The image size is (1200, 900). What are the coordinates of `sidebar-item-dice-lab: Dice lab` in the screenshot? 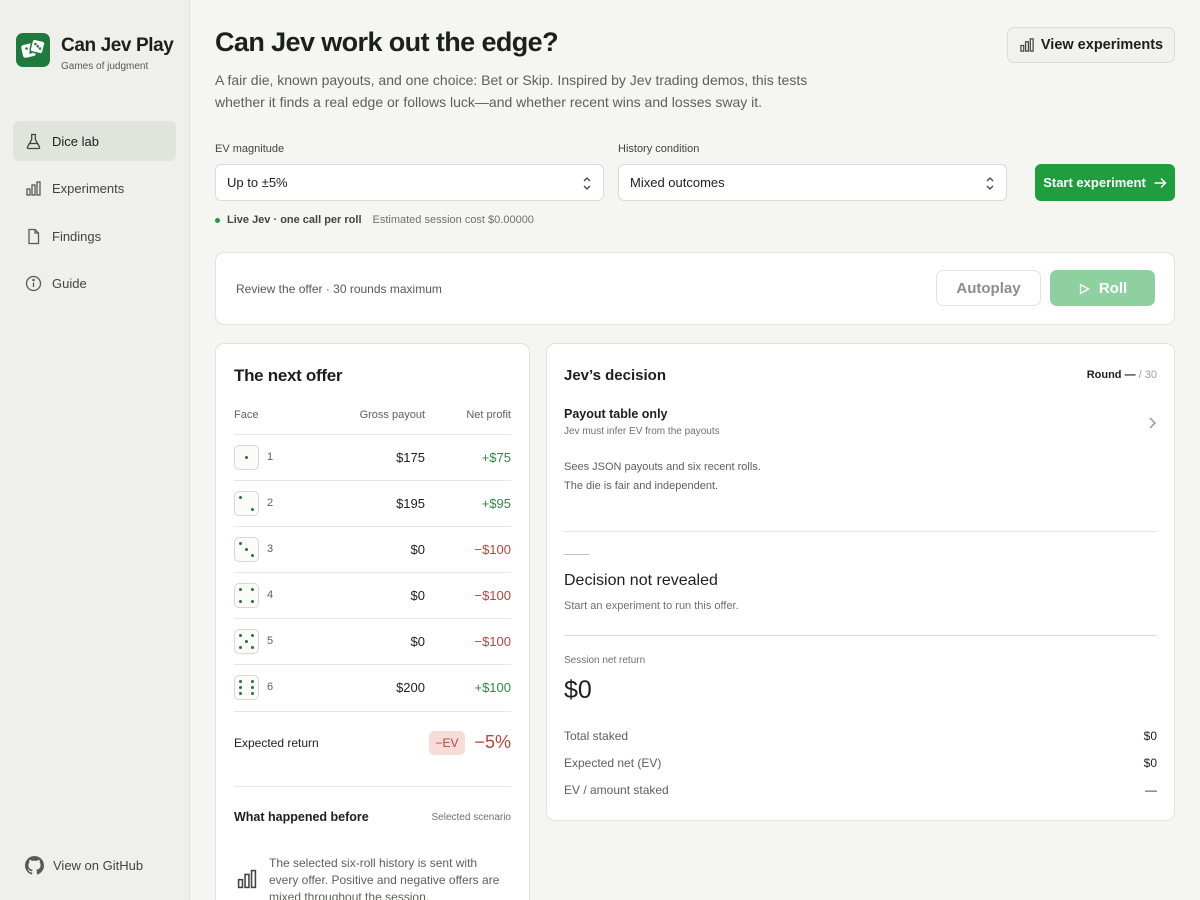 It's located at (94, 141).